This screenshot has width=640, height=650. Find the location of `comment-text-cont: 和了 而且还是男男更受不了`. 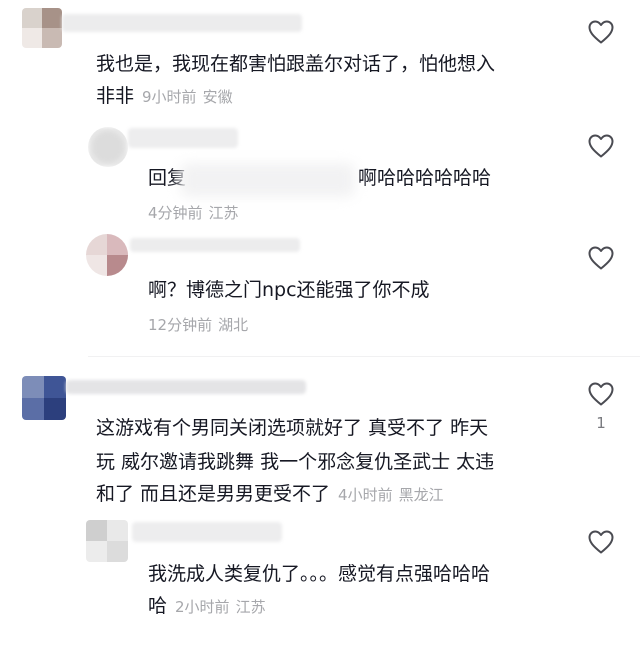

comment-text-cont: 和了 而且还是男男更受不了 is located at coordinates (213, 494).